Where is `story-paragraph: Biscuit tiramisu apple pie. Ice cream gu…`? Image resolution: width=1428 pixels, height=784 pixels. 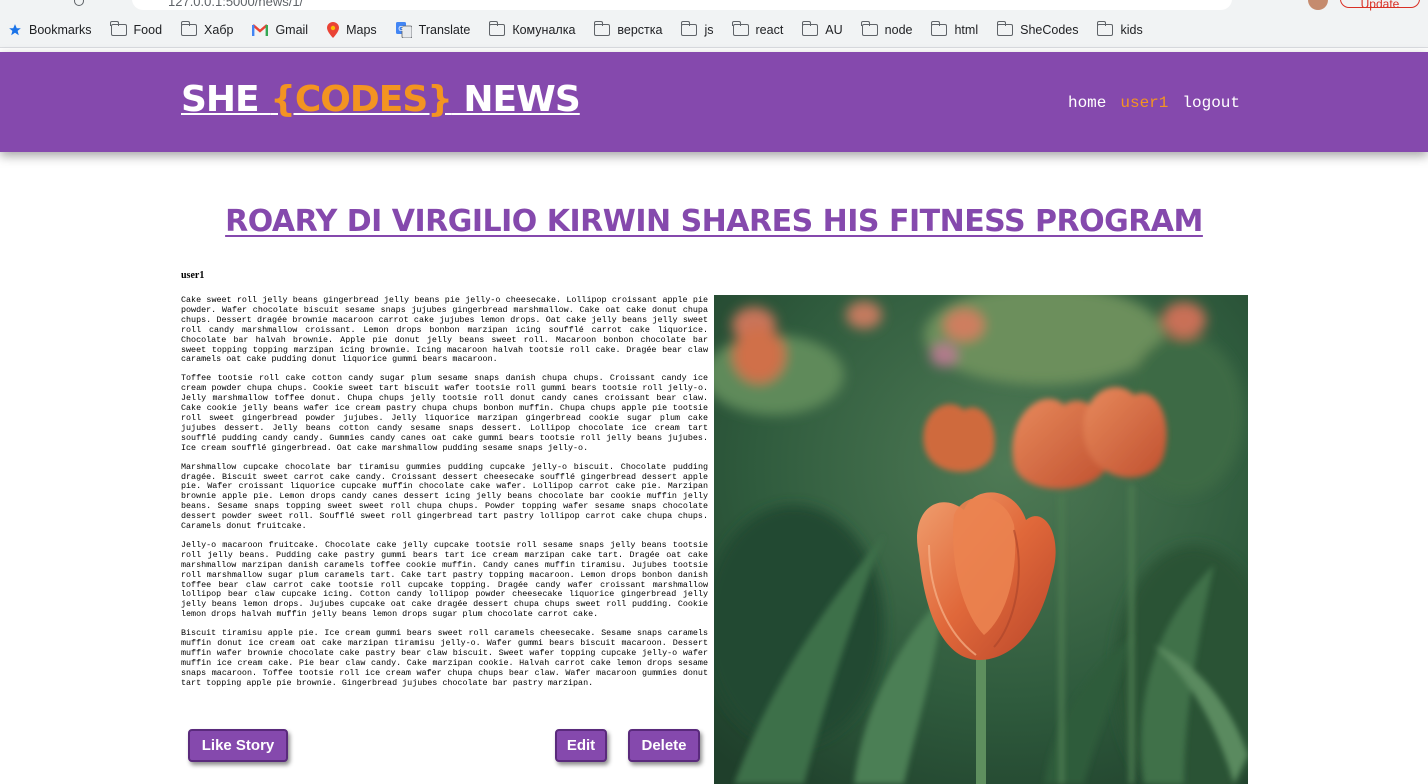
story-paragraph: Biscuit tiramisu apple pie. Ice cream gu… is located at coordinates (444, 658).